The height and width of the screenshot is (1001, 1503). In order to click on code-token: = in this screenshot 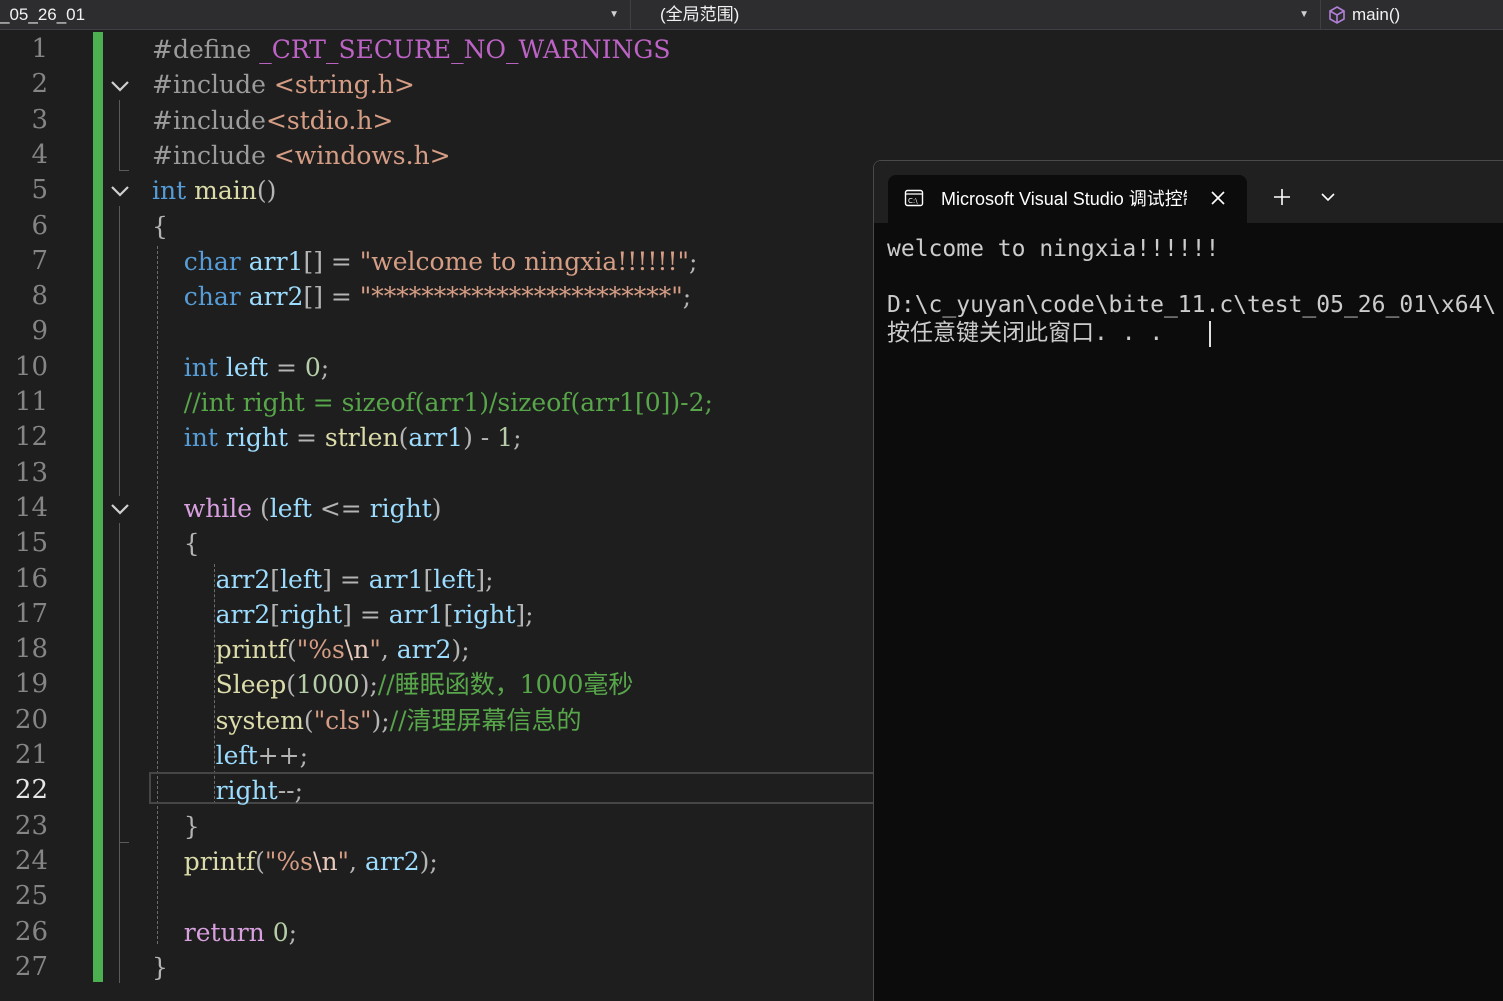, I will do `click(286, 367)`.